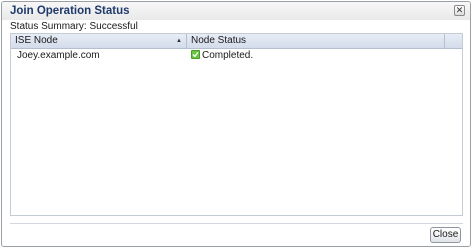 Image resolution: width=474 pixels, height=250 pixels. I want to click on column-header-node-status: Node Status, so click(316, 41).